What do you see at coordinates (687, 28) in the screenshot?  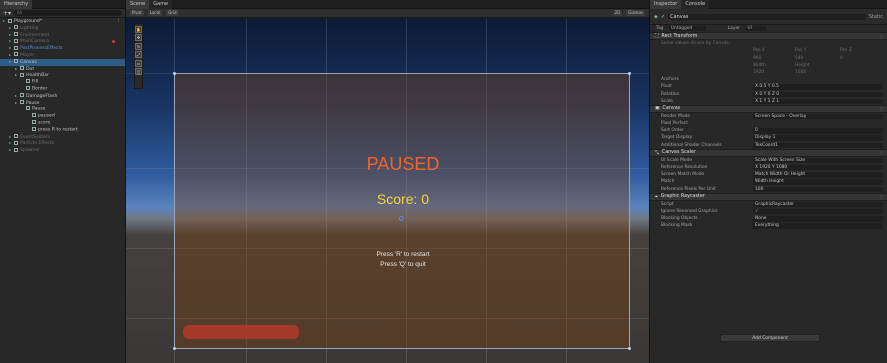 I see `tag-dropdown: Untagged` at bounding box center [687, 28].